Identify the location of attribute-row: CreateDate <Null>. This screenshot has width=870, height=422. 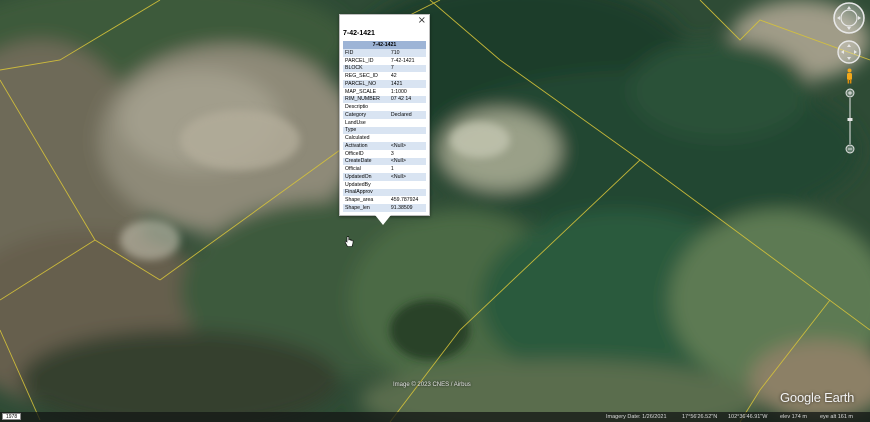
(384, 161).